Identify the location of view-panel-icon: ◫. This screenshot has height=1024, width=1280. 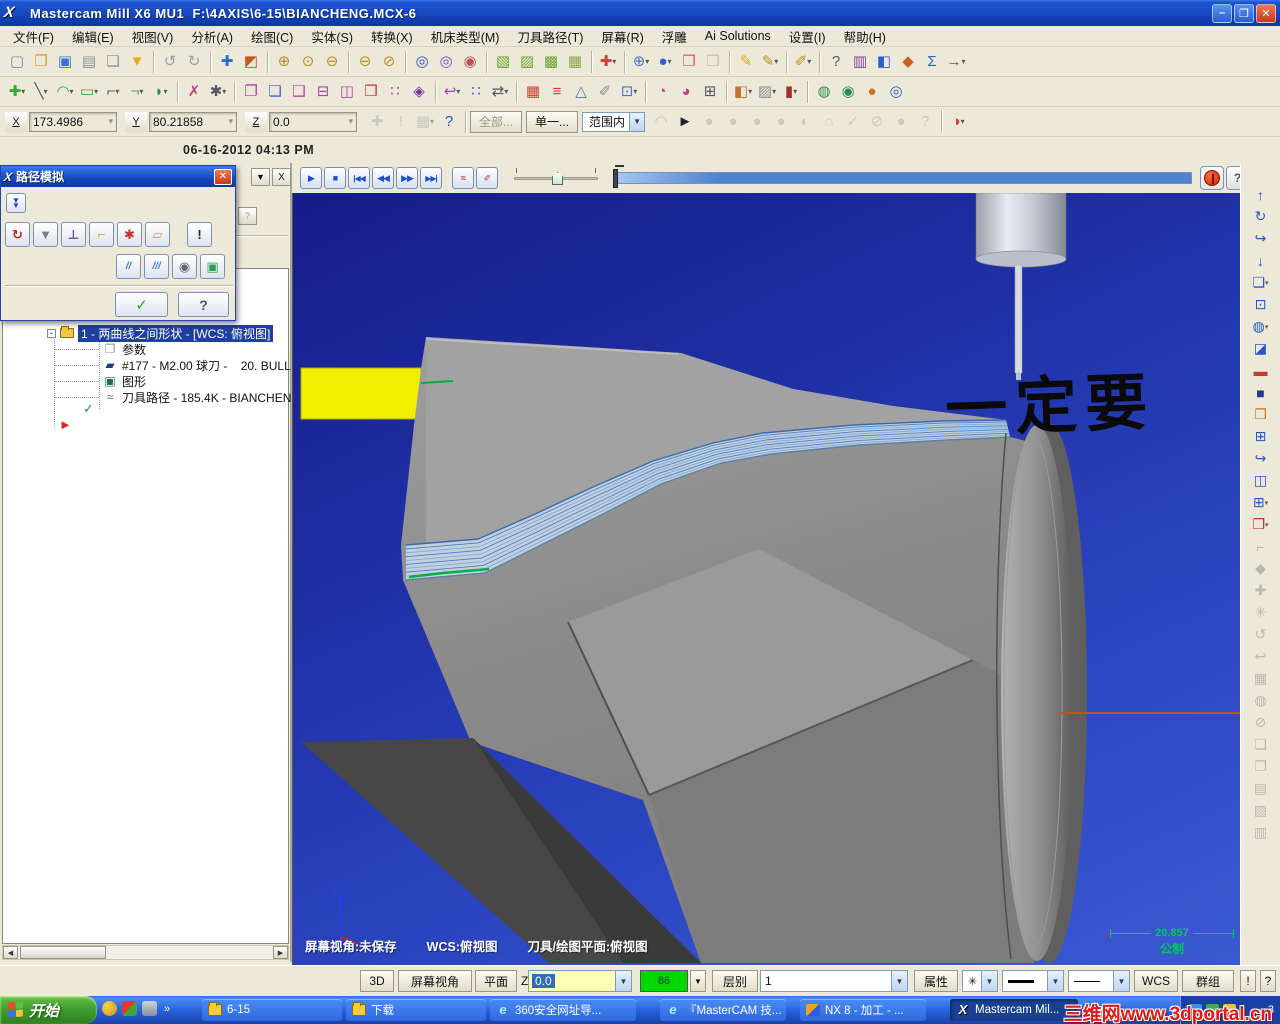
(1261, 480).